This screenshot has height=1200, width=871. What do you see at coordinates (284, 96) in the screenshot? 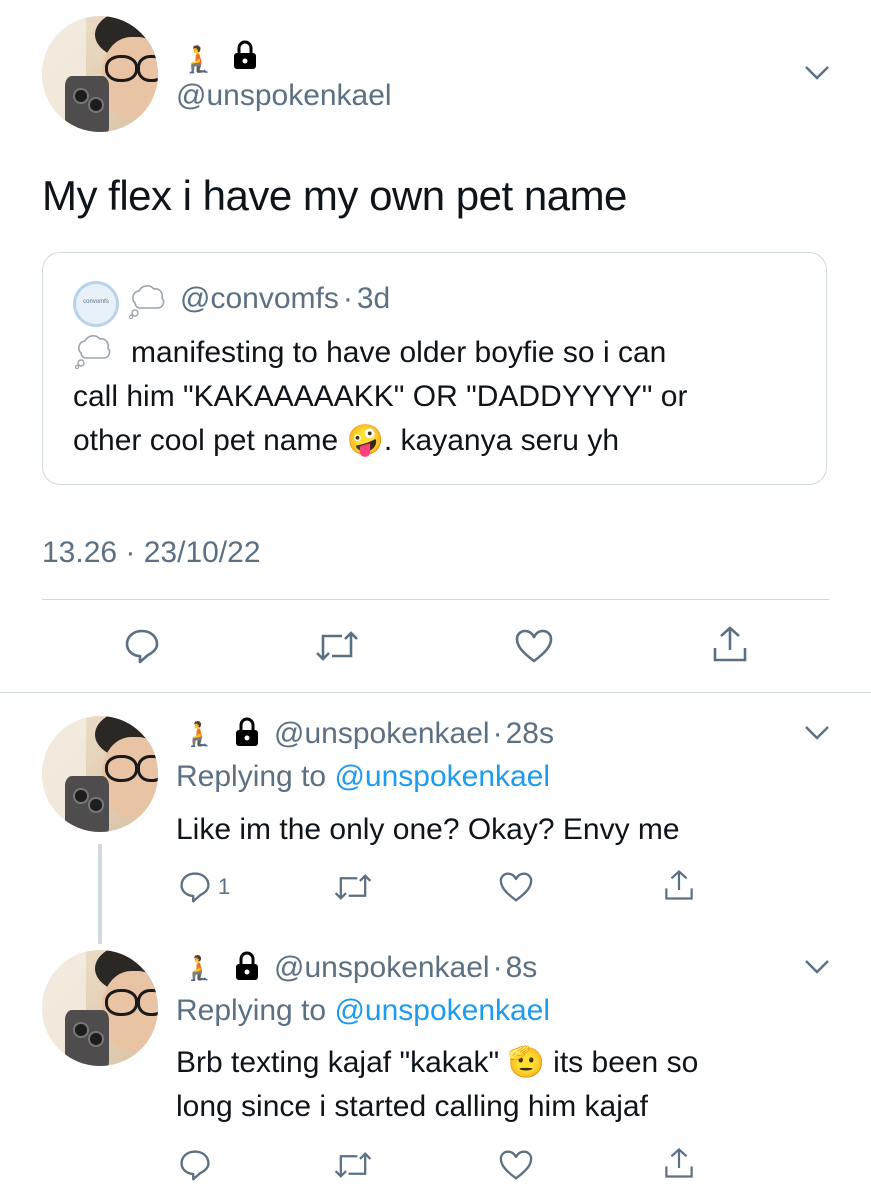
I see `author-handle: @unspokenkael` at bounding box center [284, 96].